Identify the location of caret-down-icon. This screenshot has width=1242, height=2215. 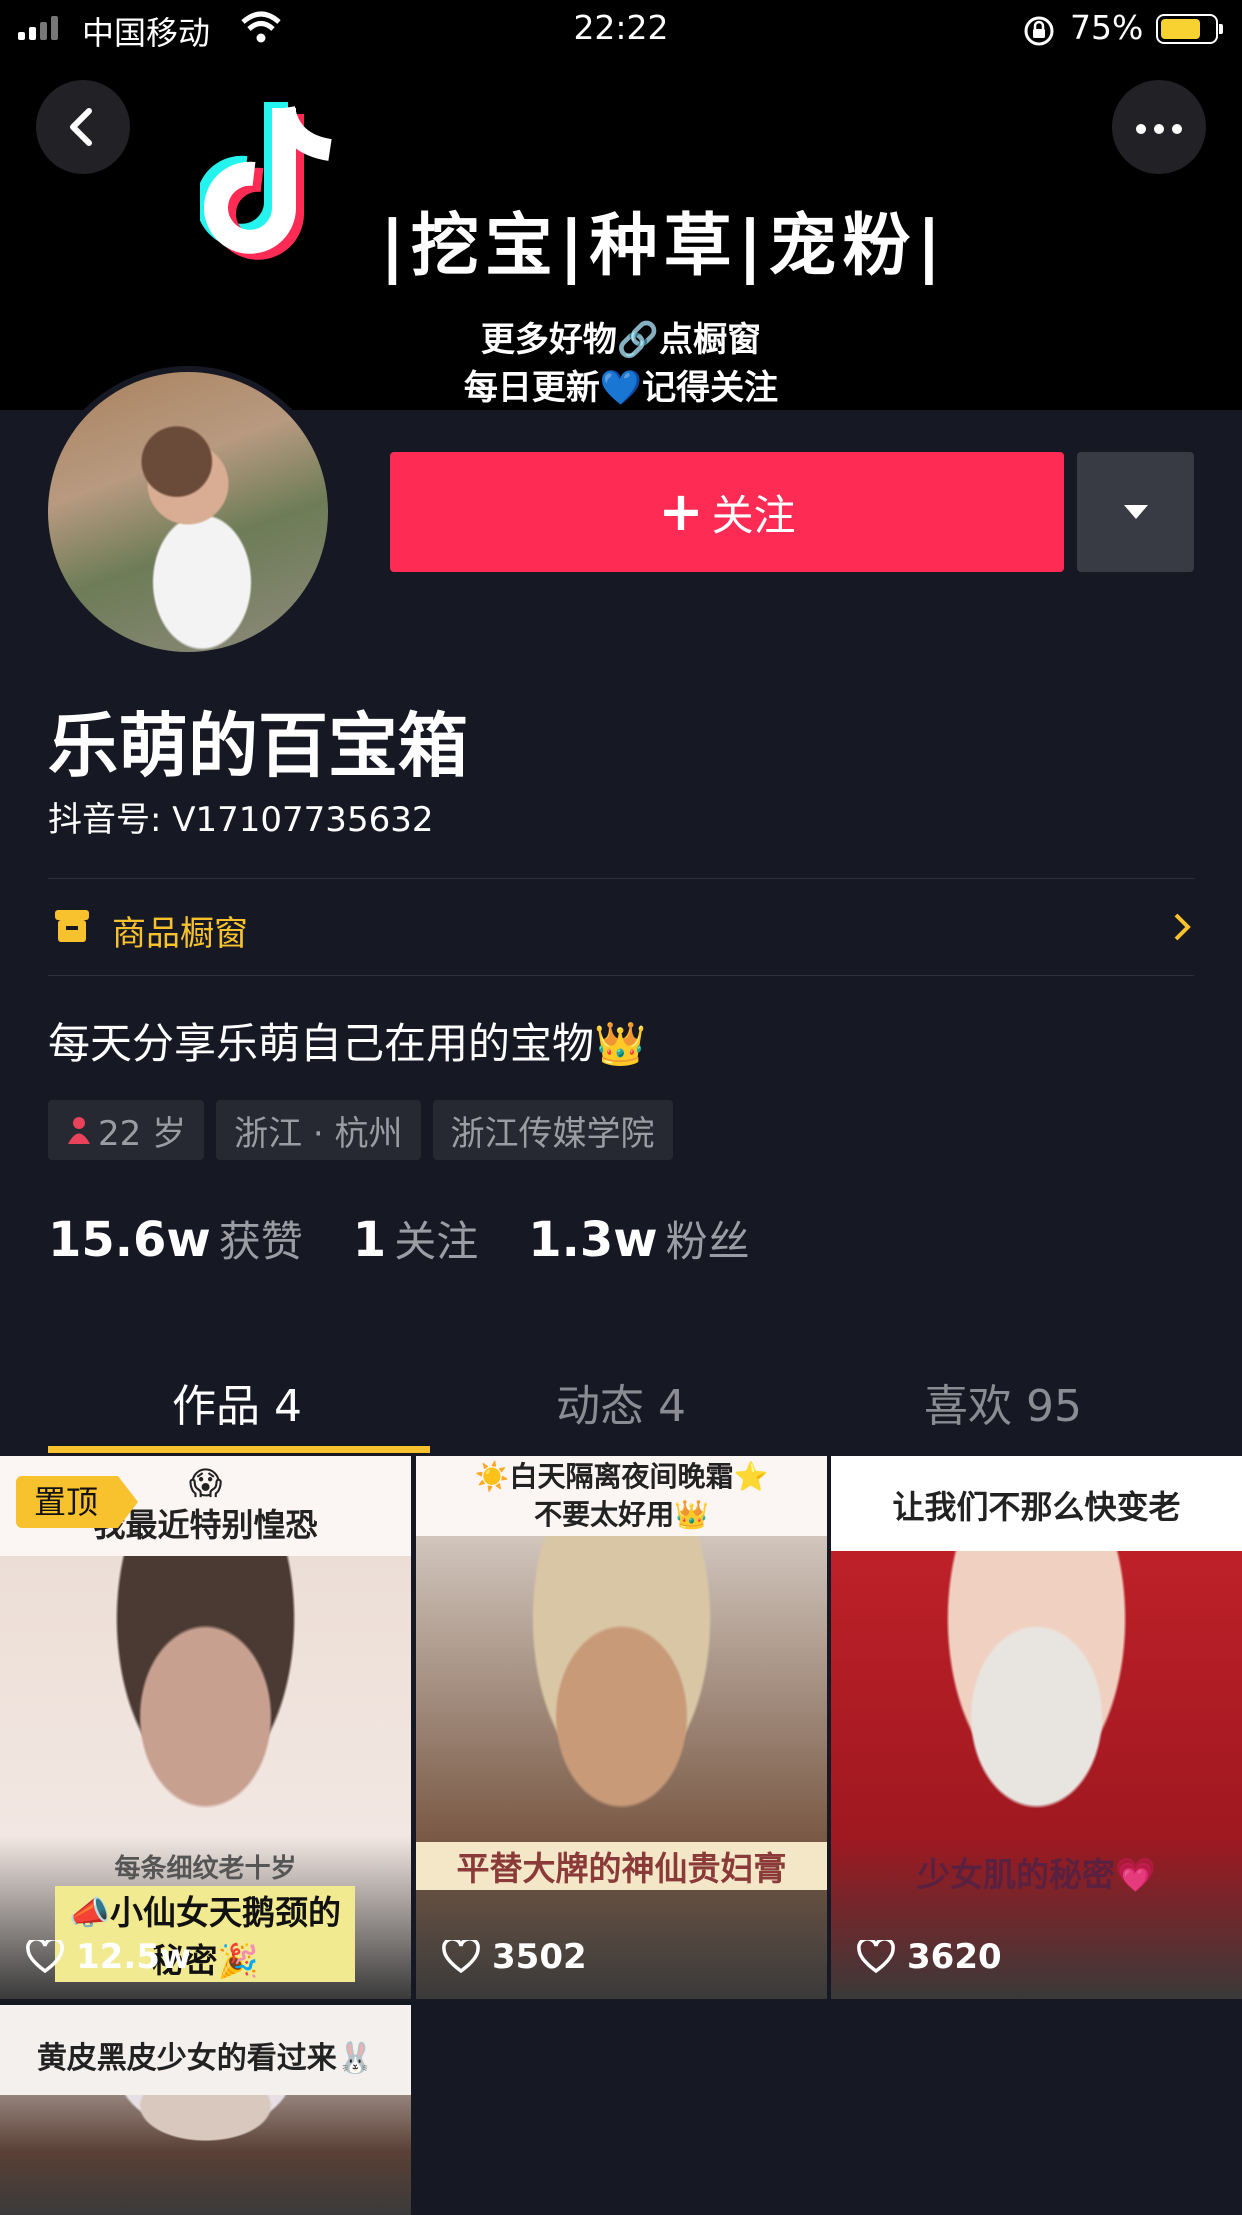
(1136, 512).